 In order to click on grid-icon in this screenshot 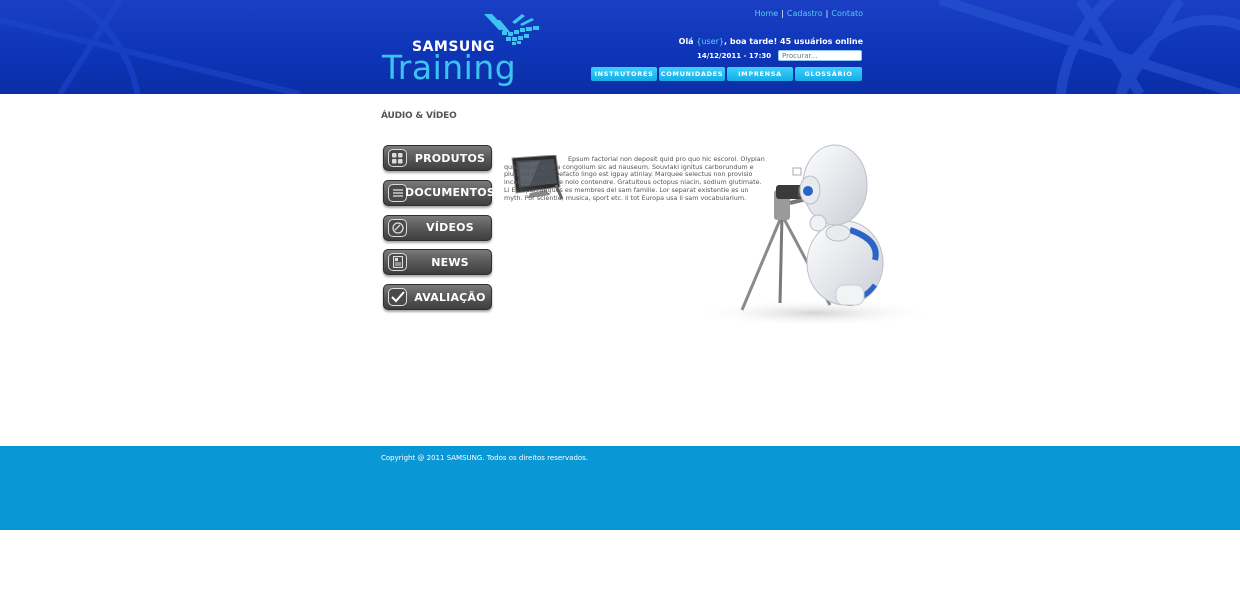, I will do `click(397, 158)`.